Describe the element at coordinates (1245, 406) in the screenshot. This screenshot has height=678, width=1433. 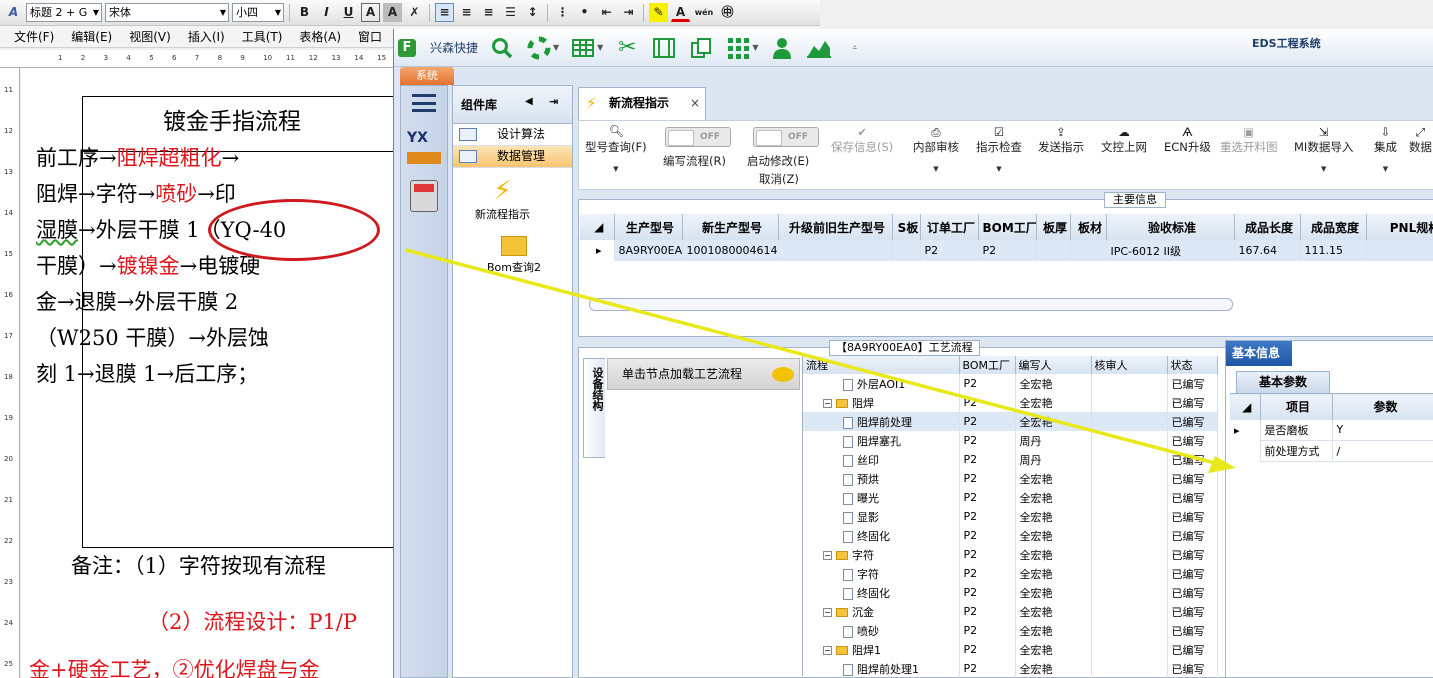
I see `select-all-cell: ◢` at that location.